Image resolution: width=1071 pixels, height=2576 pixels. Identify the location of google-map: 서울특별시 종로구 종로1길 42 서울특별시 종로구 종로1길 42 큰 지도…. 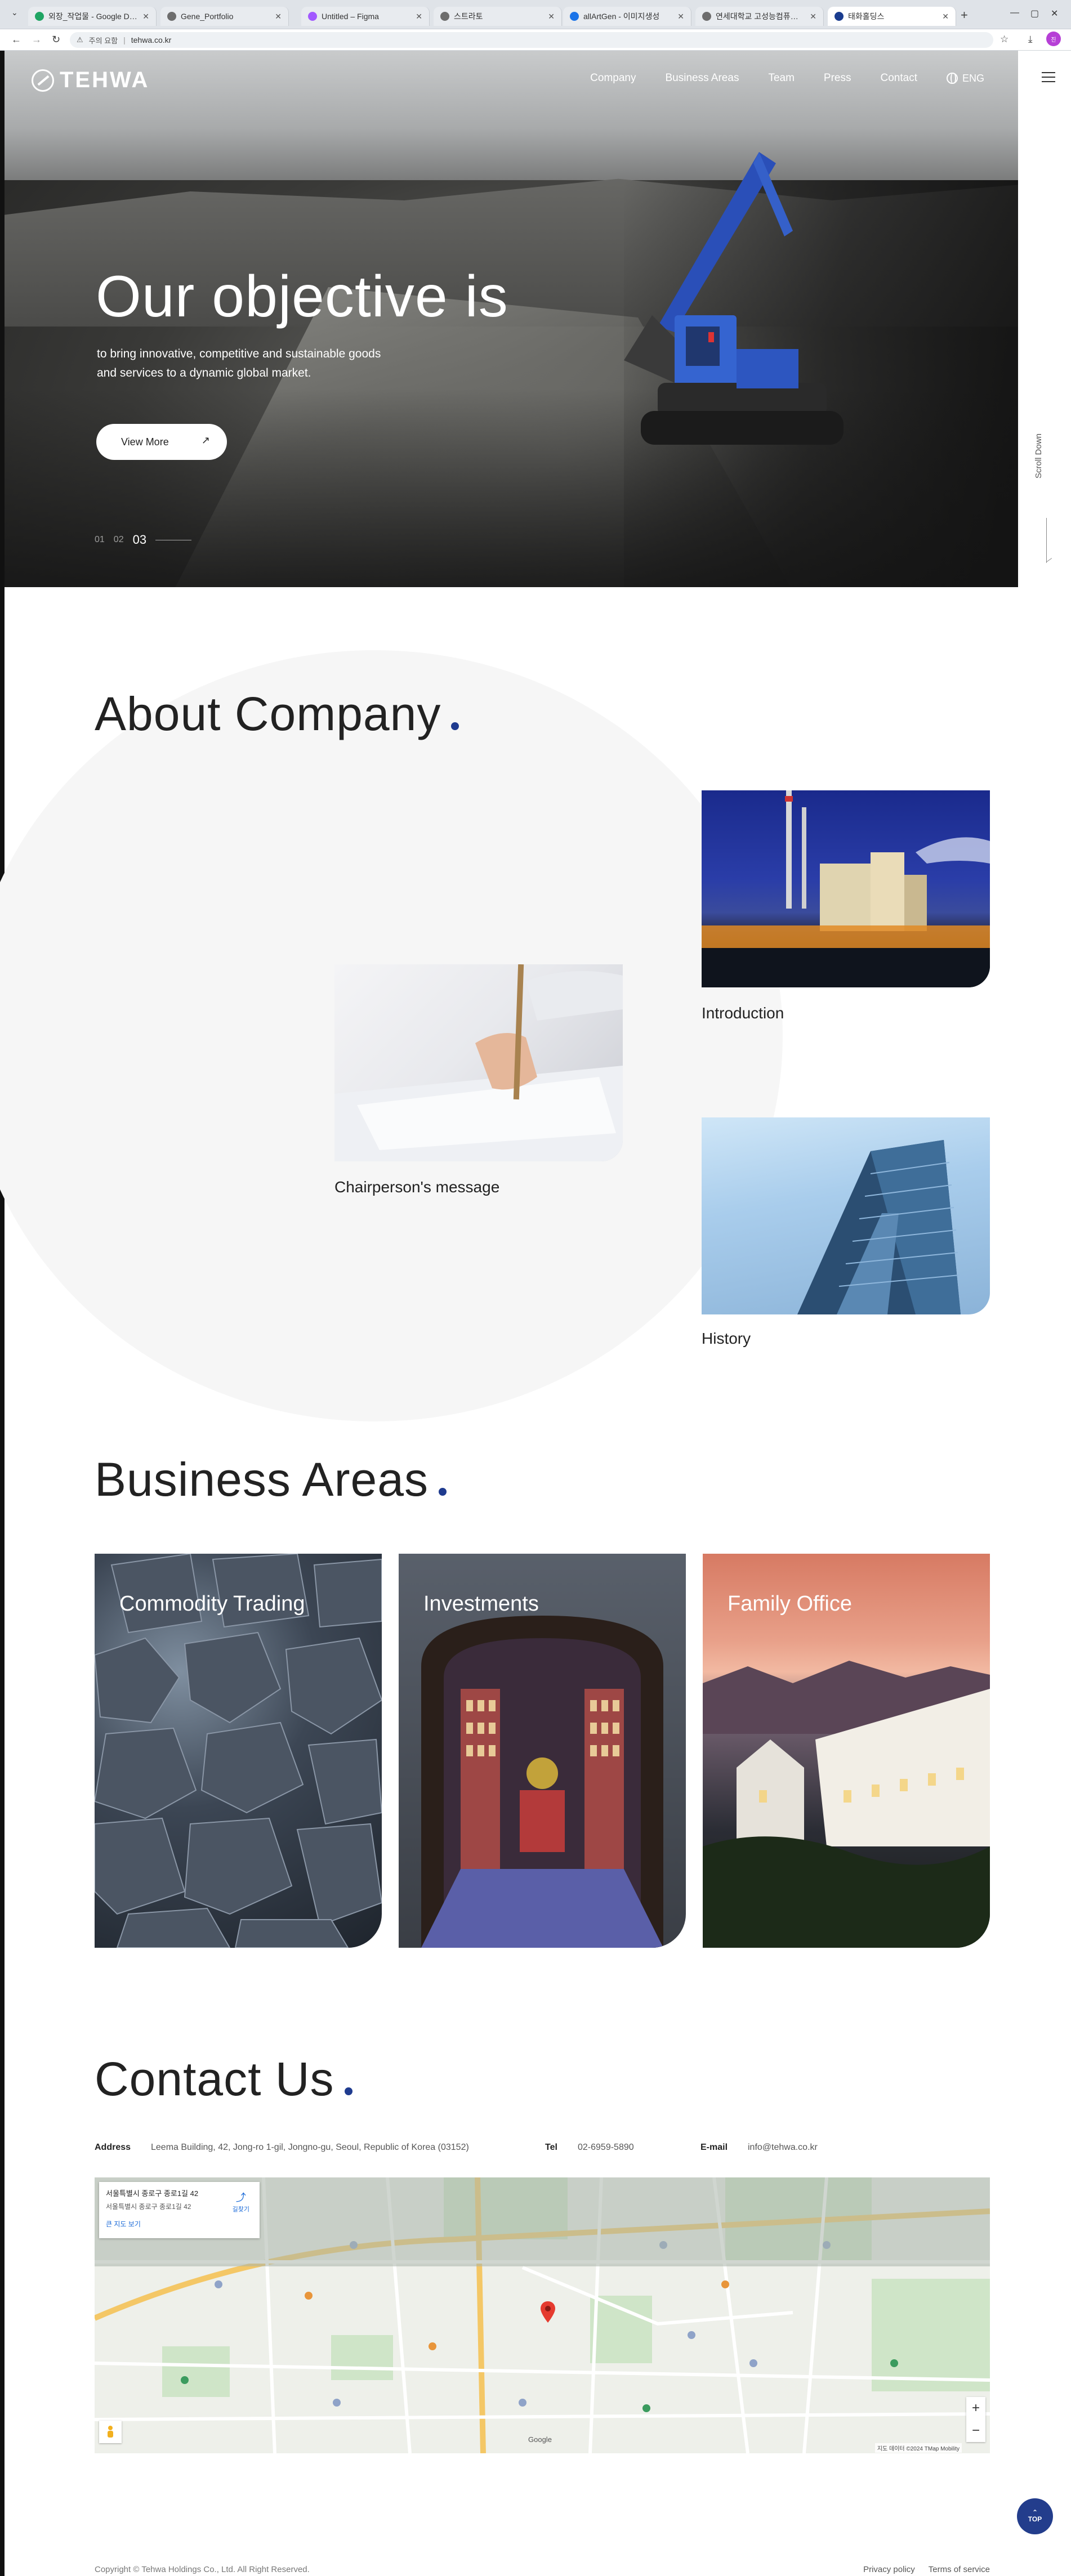
(542, 2315).